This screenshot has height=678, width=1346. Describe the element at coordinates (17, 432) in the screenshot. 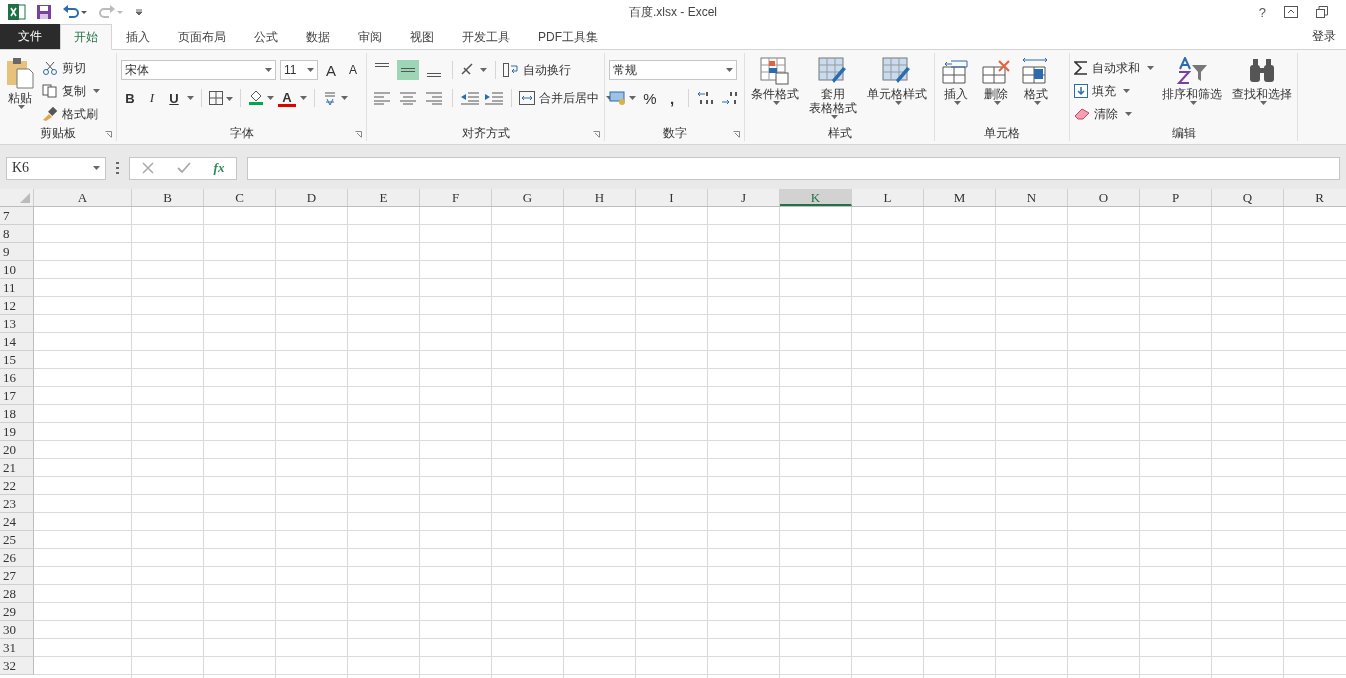

I see `row-header: 19` at that location.